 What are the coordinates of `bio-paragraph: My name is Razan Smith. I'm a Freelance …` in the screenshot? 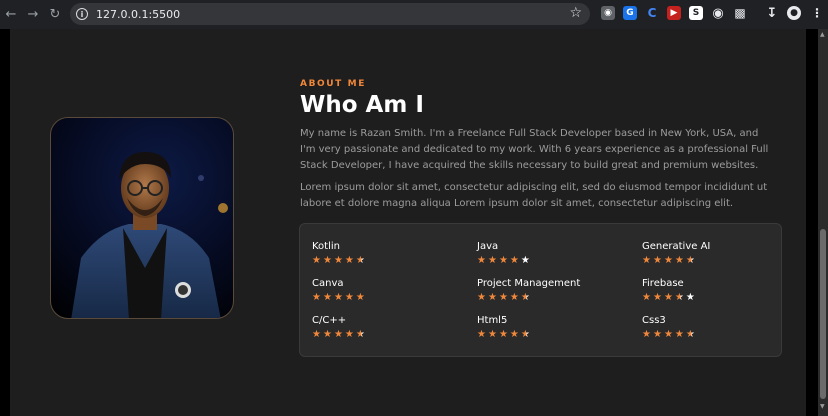 It's located at (534, 149).